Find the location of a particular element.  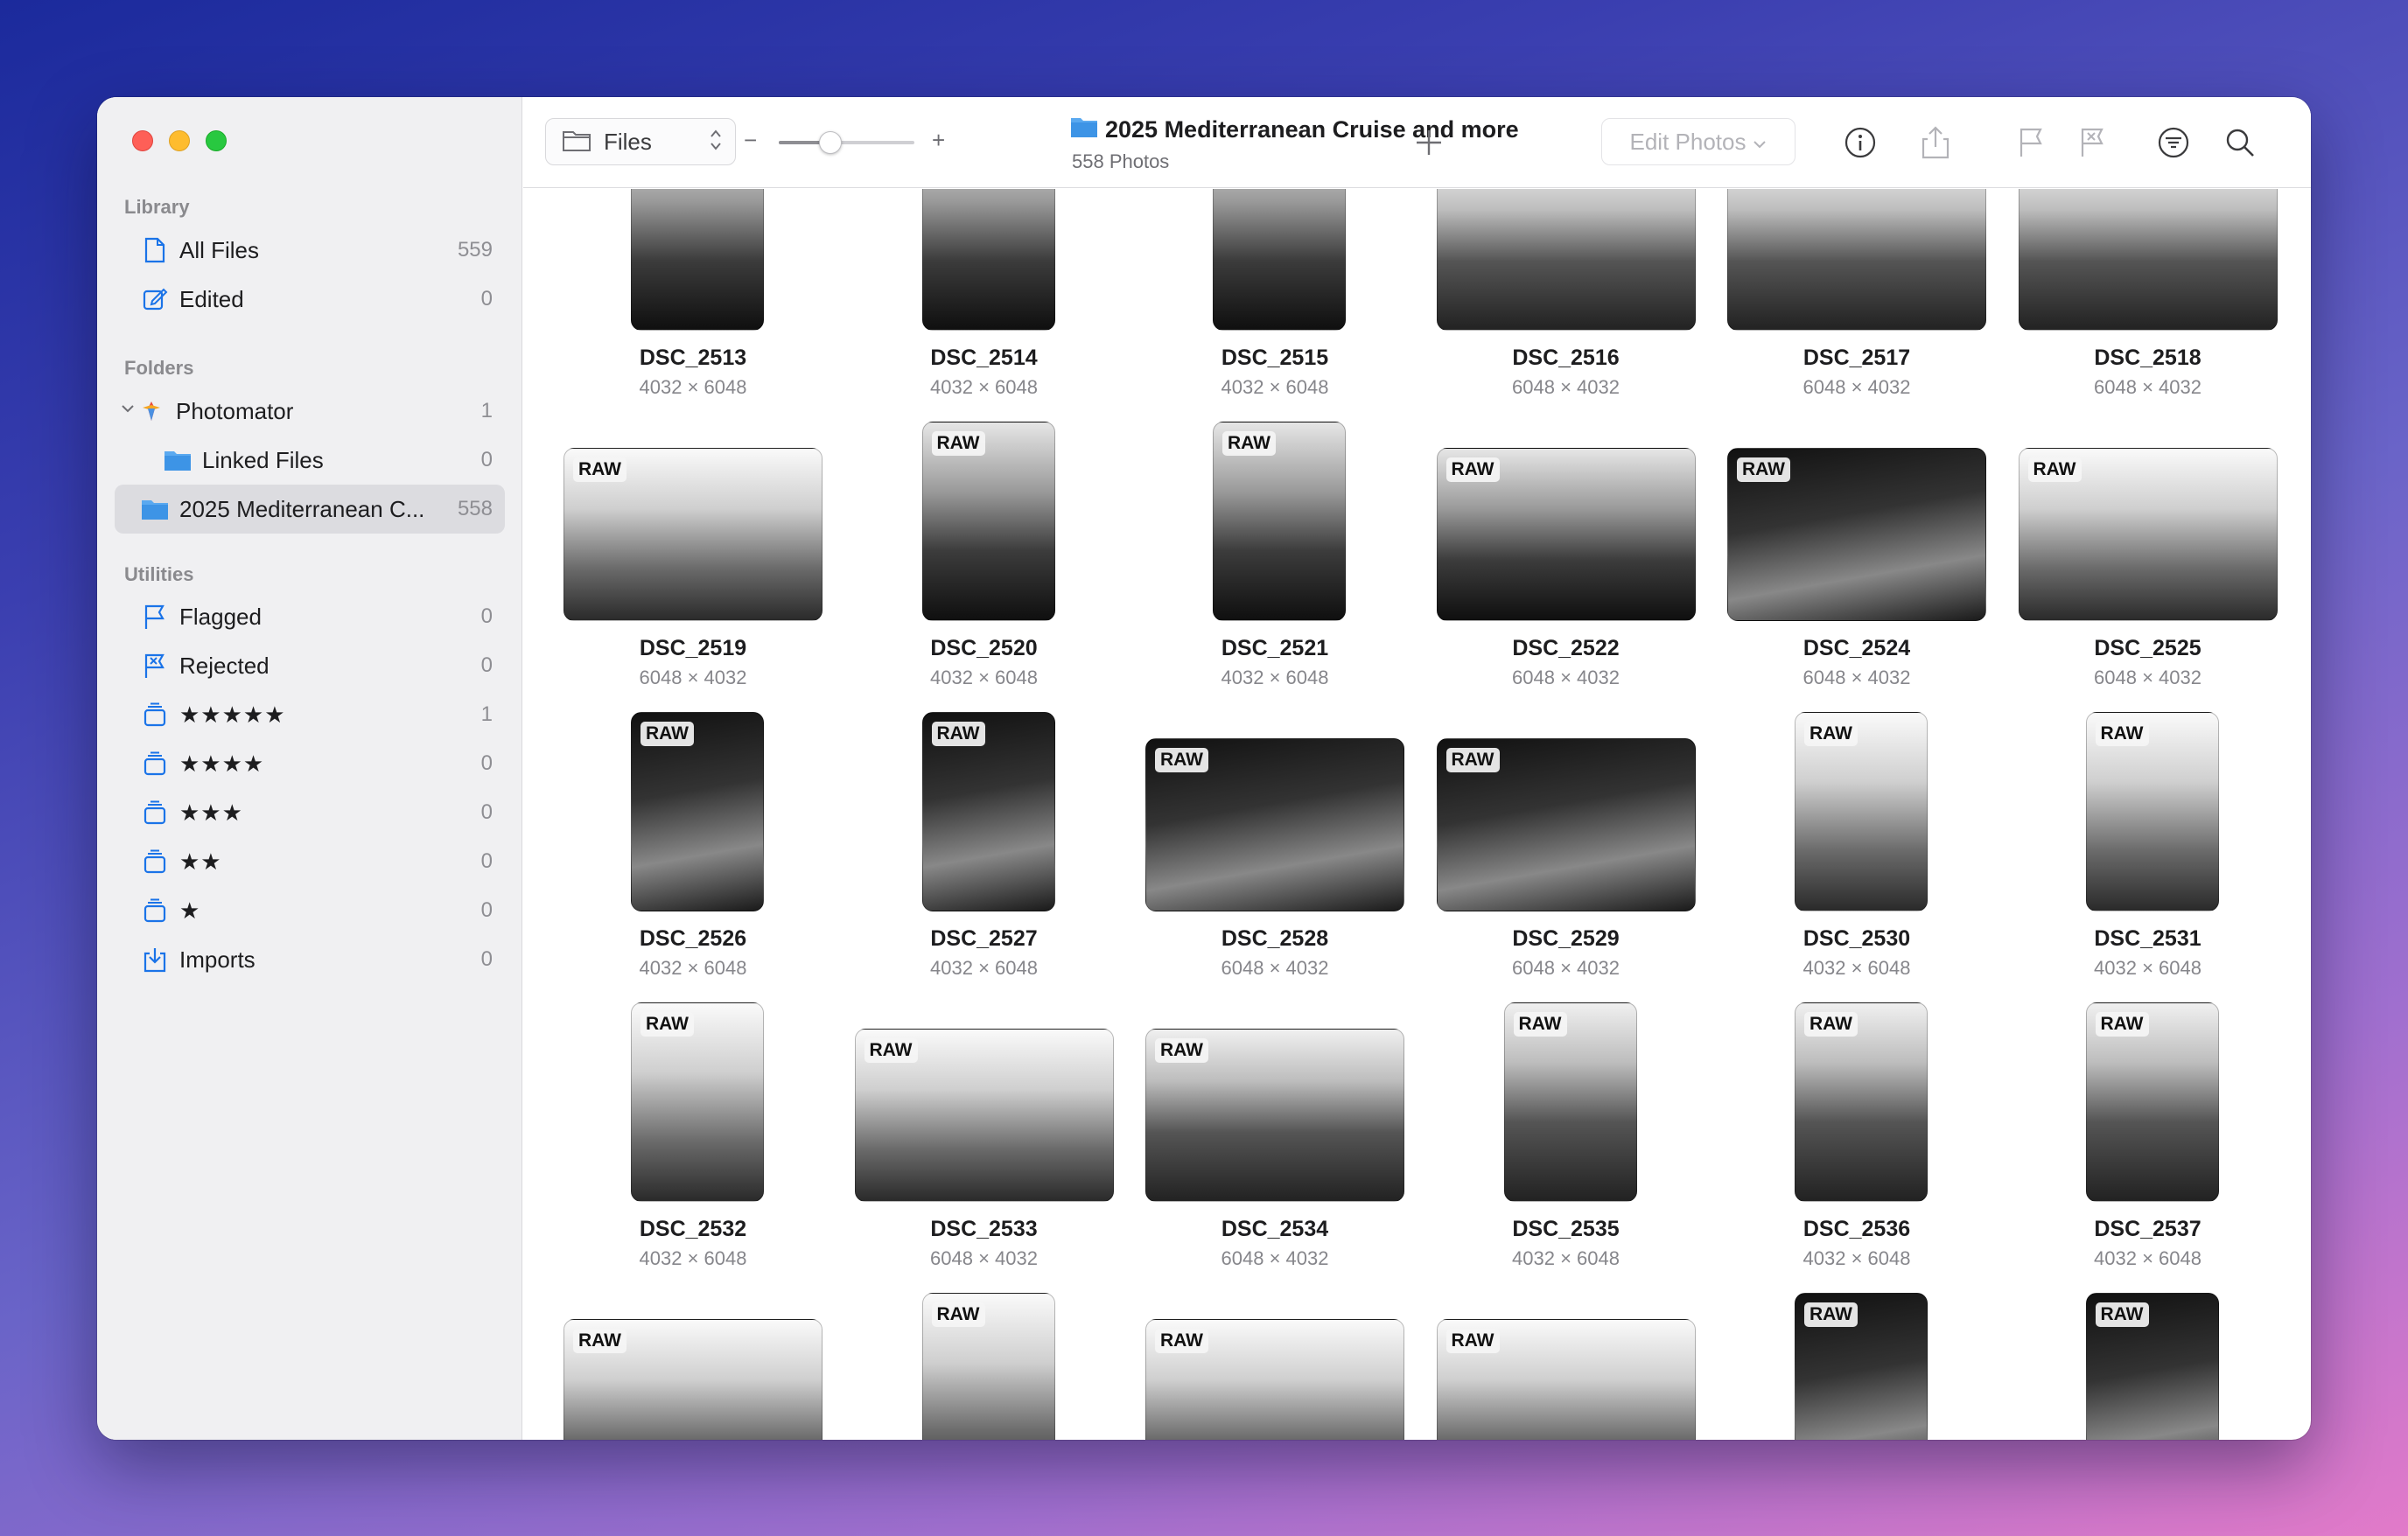

sidebar-item: ★★★ 0 is located at coordinates (310, 813).